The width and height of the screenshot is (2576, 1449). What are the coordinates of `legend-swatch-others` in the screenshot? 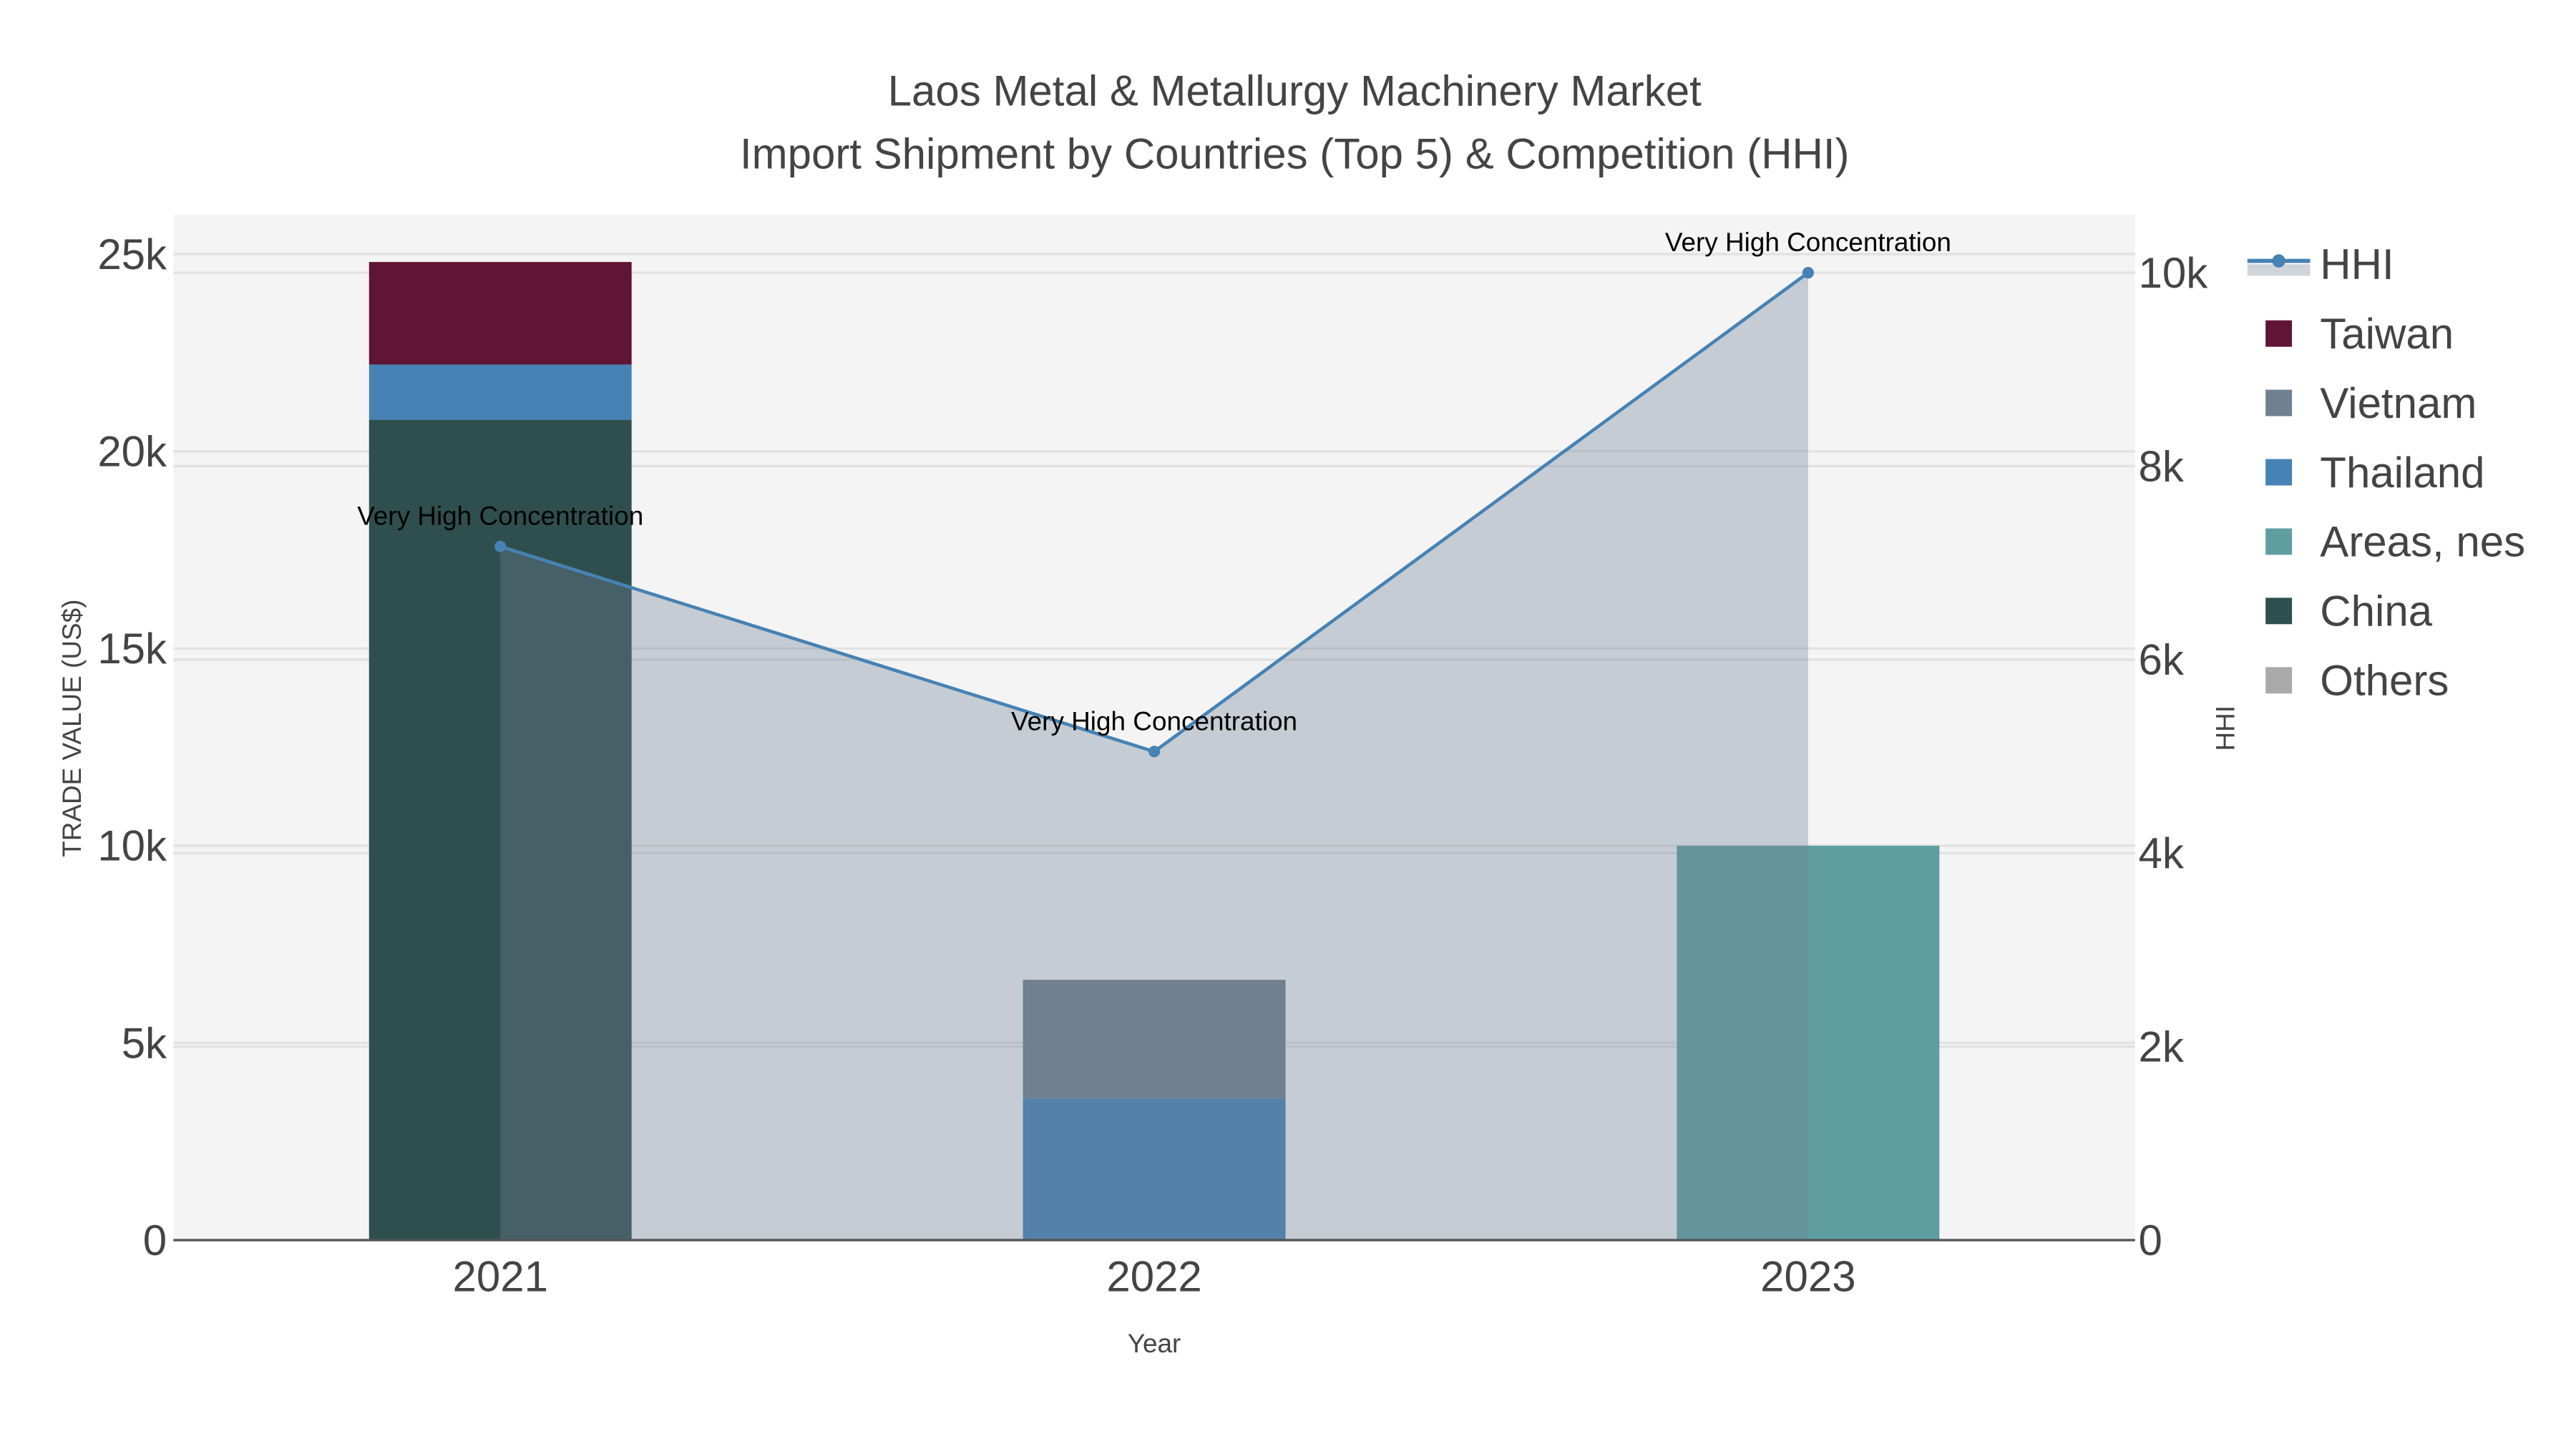 It's located at (2279, 680).